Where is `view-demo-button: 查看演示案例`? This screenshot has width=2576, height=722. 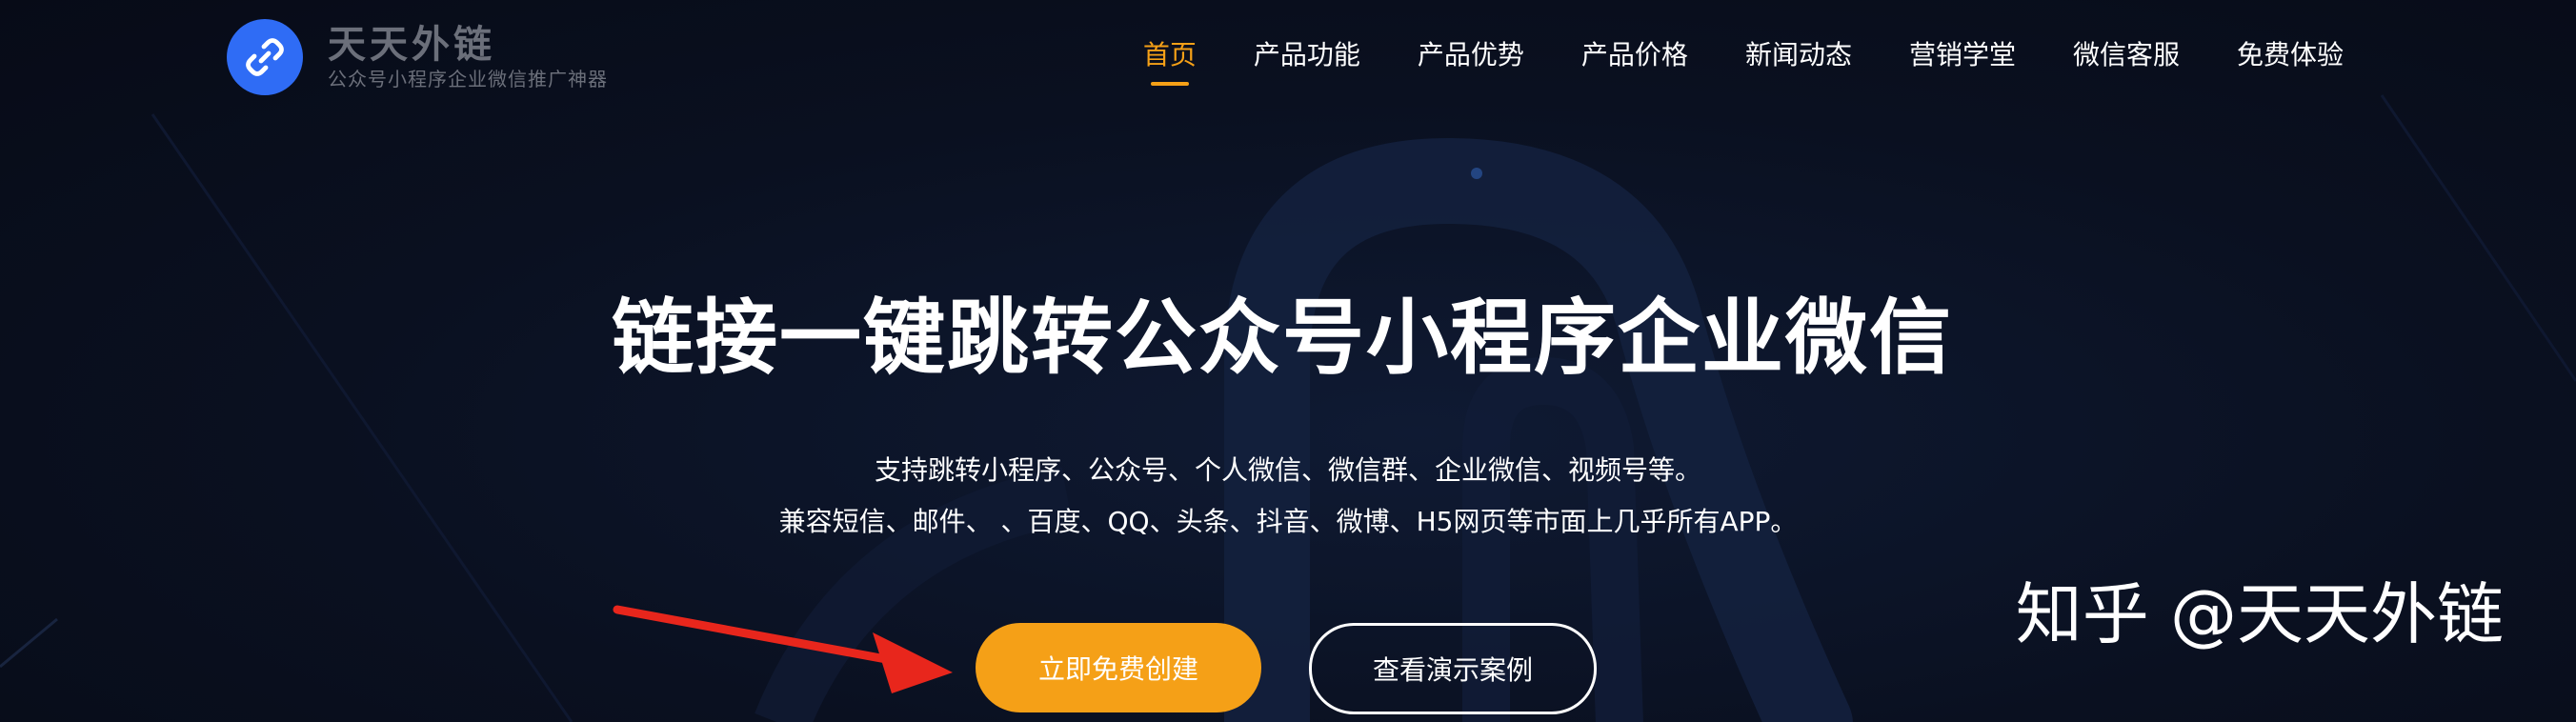 view-demo-button: 查看演示案例 is located at coordinates (1453, 668).